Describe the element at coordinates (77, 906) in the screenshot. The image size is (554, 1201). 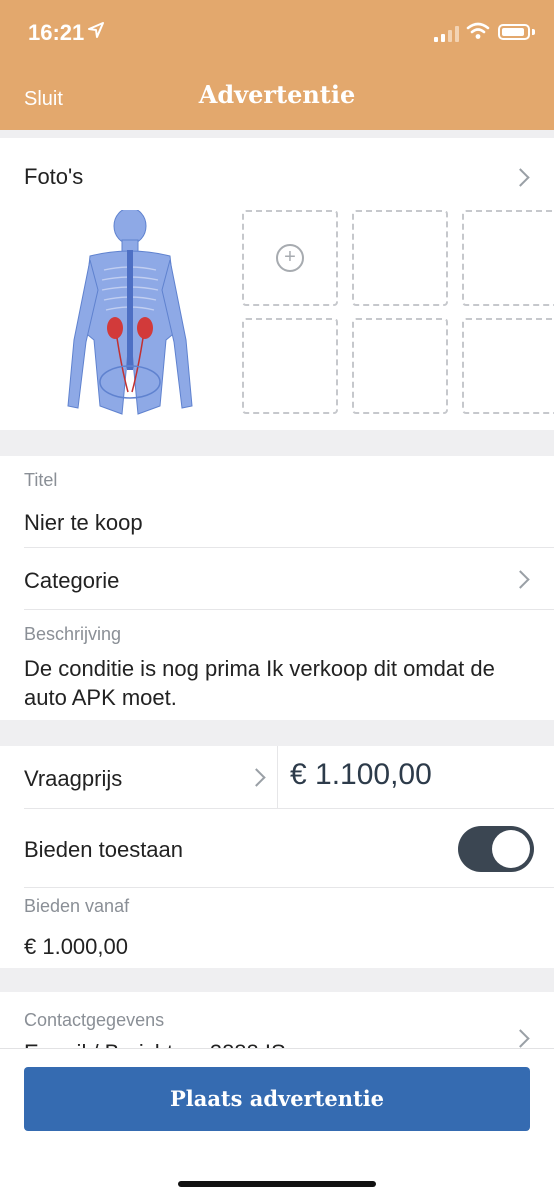
I see `bid-from-label: Bieden vanaf` at that location.